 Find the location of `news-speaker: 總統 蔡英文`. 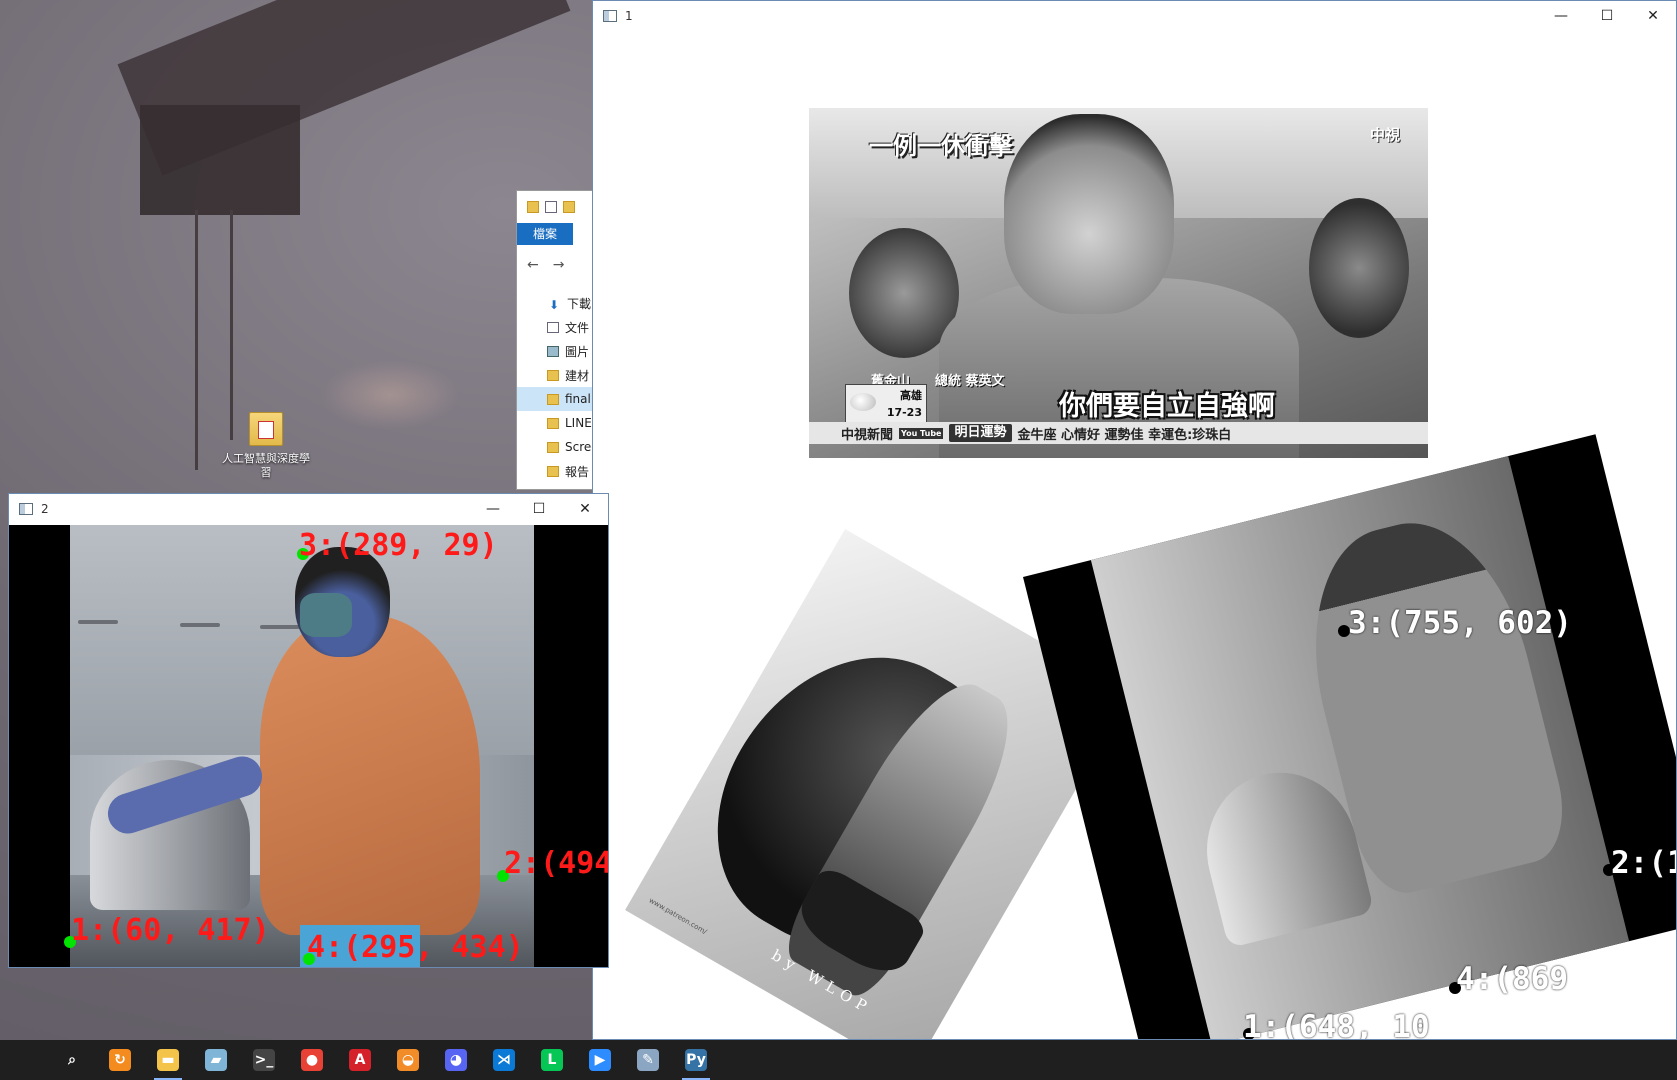

news-speaker: 總統 蔡英文 is located at coordinates (970, 381).